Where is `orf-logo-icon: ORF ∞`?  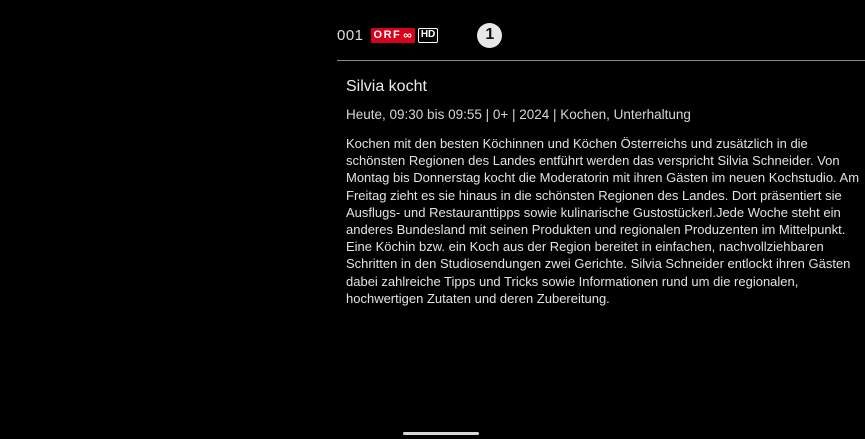
orf-logo-icon: ORF ∞ is located at coordinates (392, 35).